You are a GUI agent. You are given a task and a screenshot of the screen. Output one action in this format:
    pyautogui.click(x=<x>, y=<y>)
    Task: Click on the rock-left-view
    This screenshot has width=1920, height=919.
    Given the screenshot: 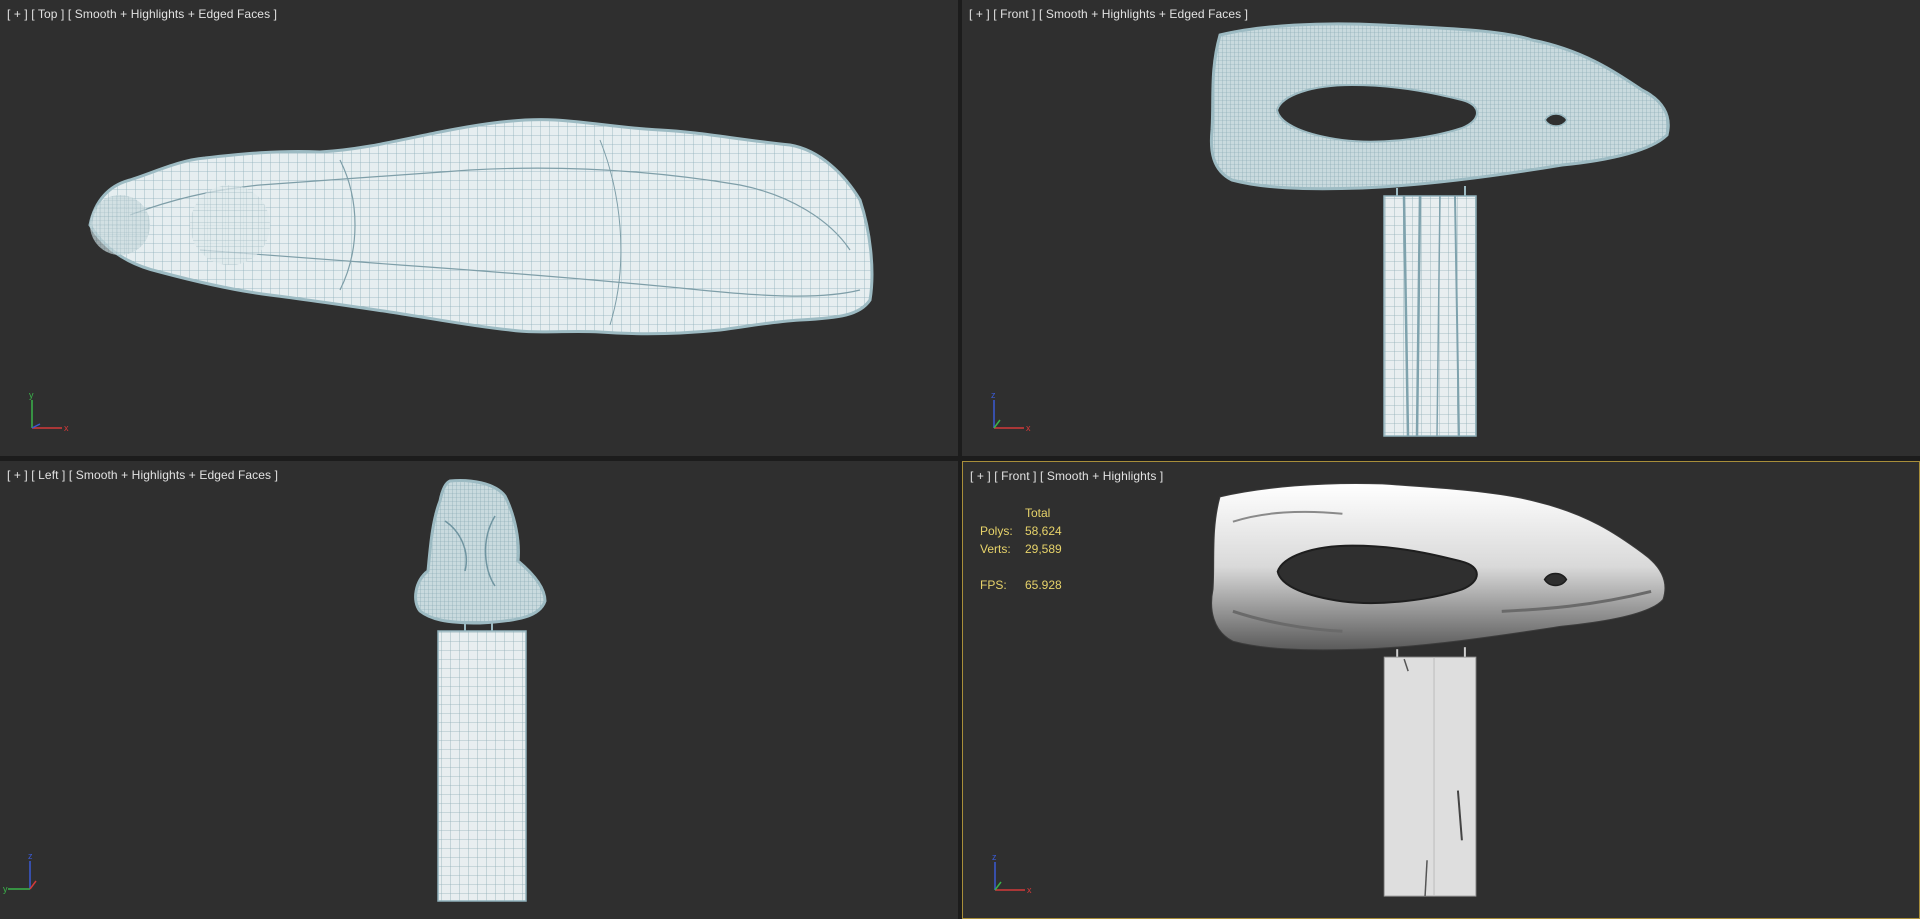 What is the action you would take?
    pyautogui.click(x=480, y=690)
    